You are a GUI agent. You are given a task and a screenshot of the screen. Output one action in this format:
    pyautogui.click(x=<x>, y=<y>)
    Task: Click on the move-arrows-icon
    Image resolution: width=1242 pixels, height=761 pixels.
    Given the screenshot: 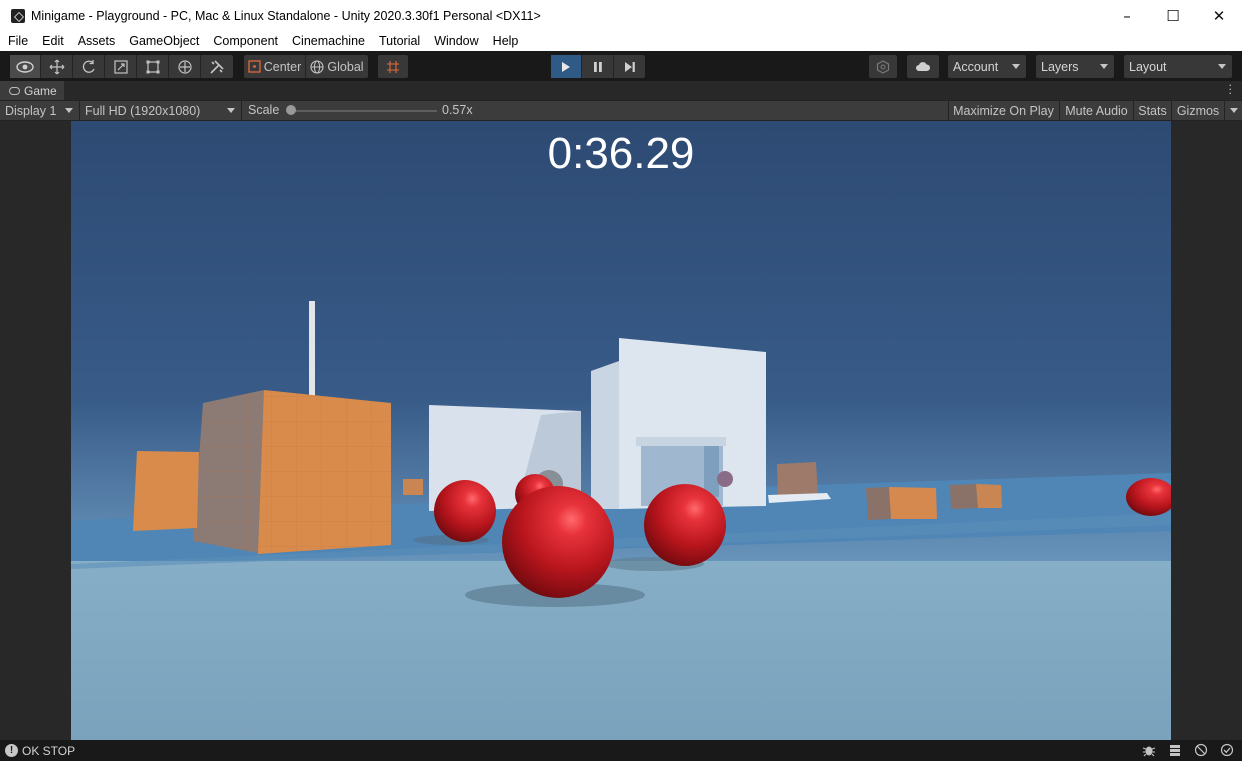 What is the action you would take?
    pyautogui.click(x=56, y=66)
    